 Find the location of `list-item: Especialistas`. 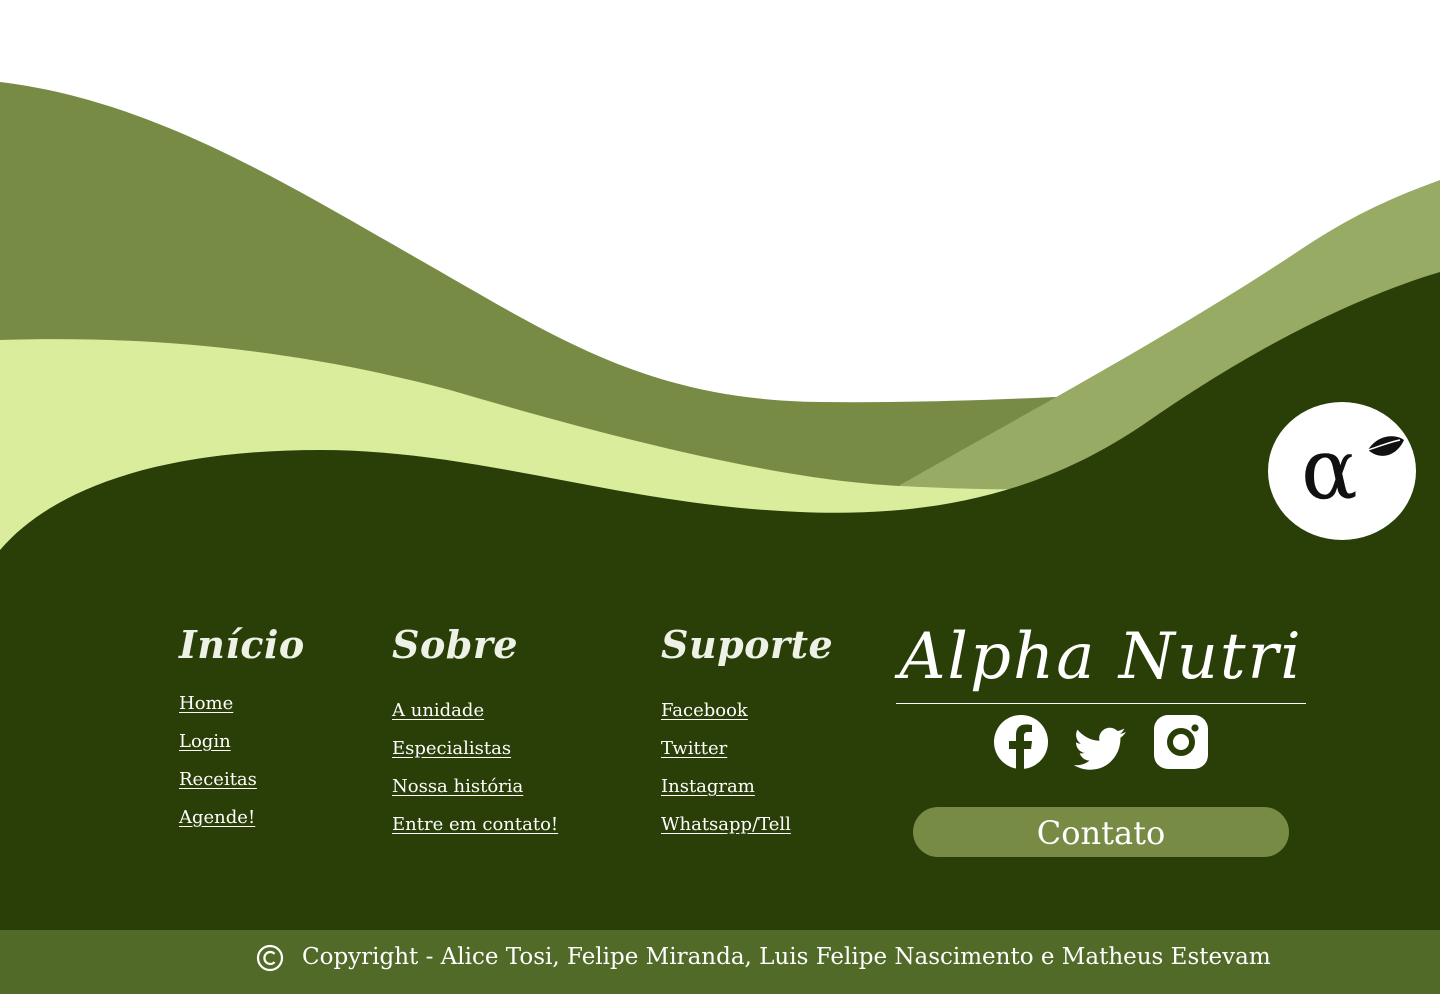

list-item: Especialistas is located at coordinates (475, 757).